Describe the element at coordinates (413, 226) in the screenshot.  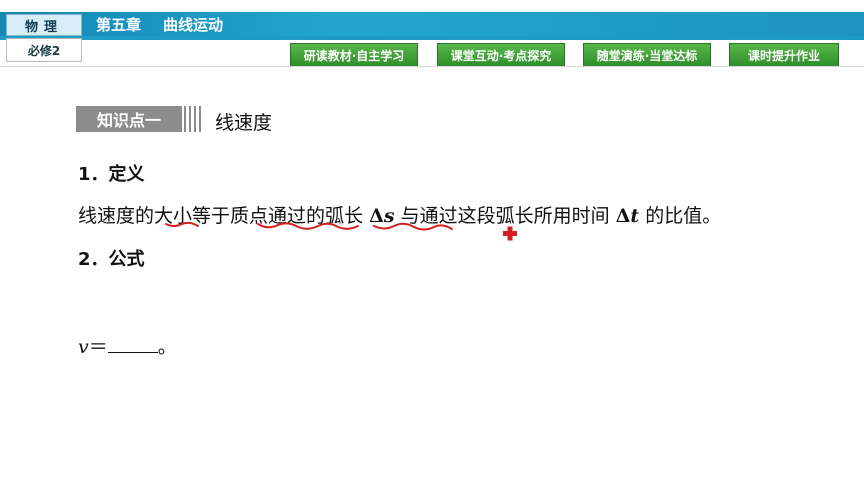
I see `underline-arc-length` at that location.